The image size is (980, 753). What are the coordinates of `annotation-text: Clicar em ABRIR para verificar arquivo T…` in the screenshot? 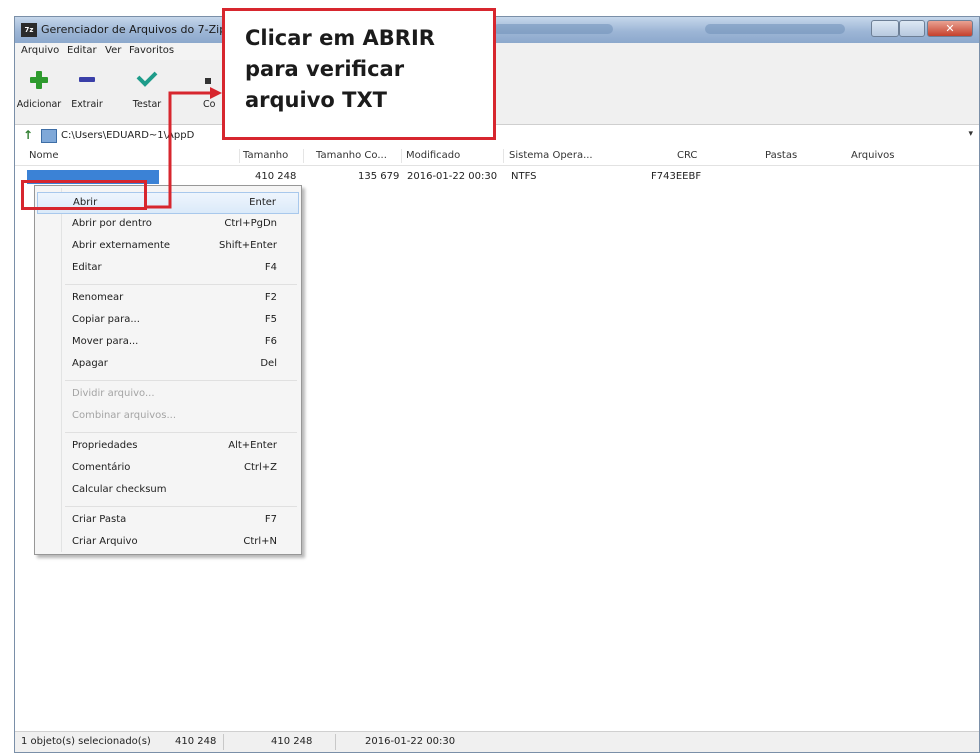 It's located at (340, 69).